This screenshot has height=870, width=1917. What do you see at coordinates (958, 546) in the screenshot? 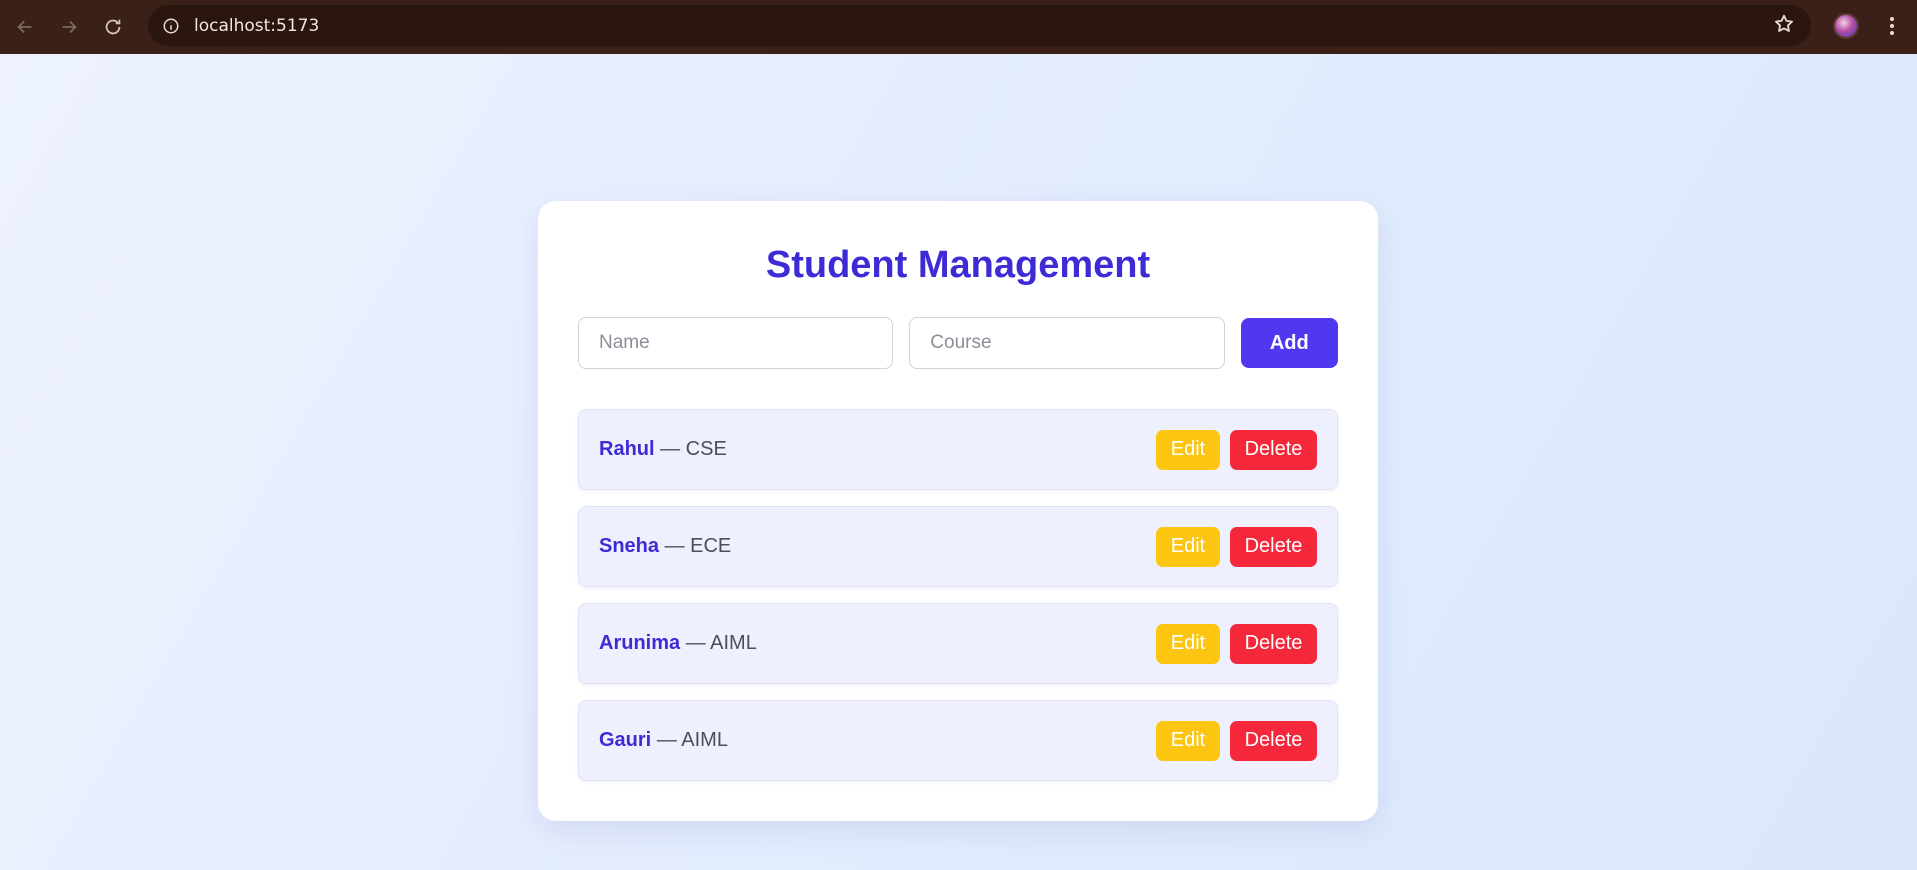
I see `student-row: Sneha — ECE Edit Delete` at bounding box center [958, 546].